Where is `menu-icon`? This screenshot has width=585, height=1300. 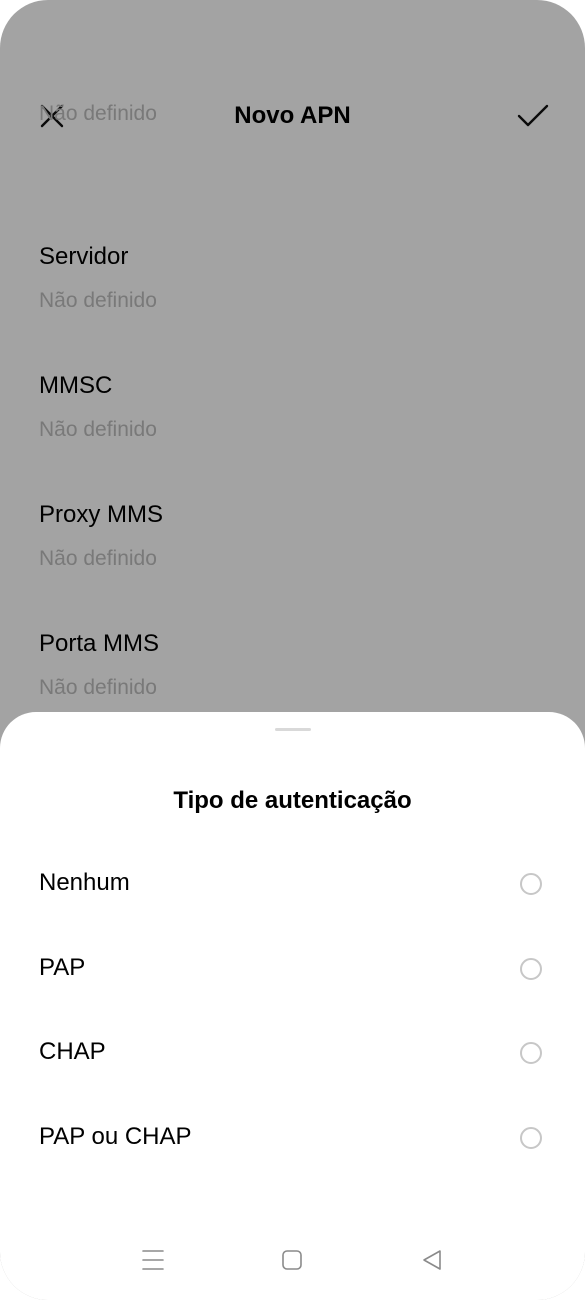 menu-icon is located at coordinates (153, 1260).